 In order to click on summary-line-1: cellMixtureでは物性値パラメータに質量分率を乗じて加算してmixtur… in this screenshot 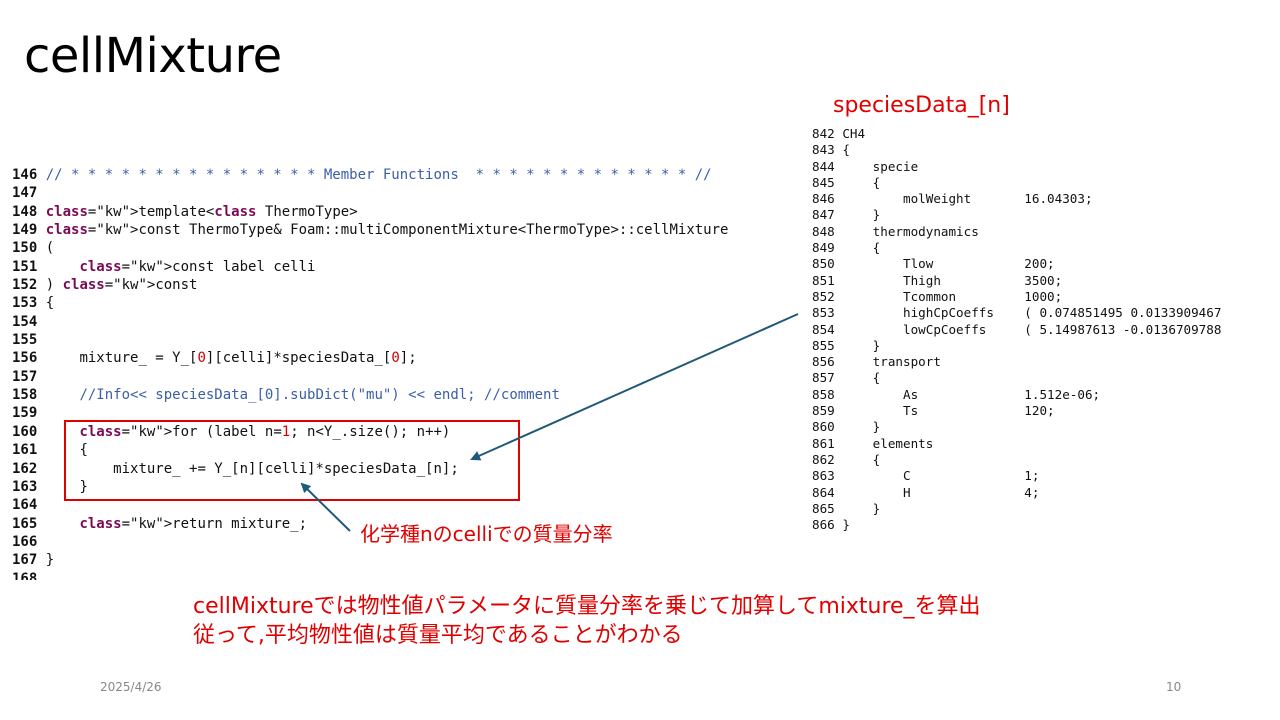, I will do `click(587, 606)`.